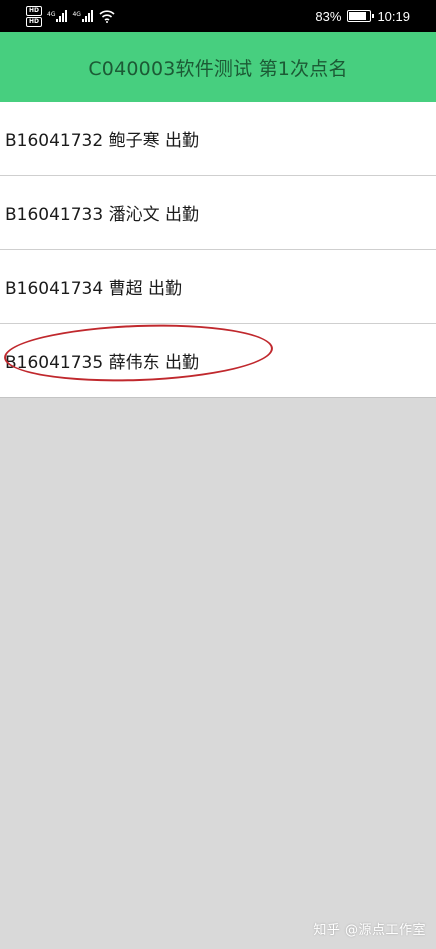 The image size is (436, 949). What do you see at coordinates (369, 930) in the screenshot?
I see `watermark: 知乎 @源点工作室` at bounding box center [369, 930].